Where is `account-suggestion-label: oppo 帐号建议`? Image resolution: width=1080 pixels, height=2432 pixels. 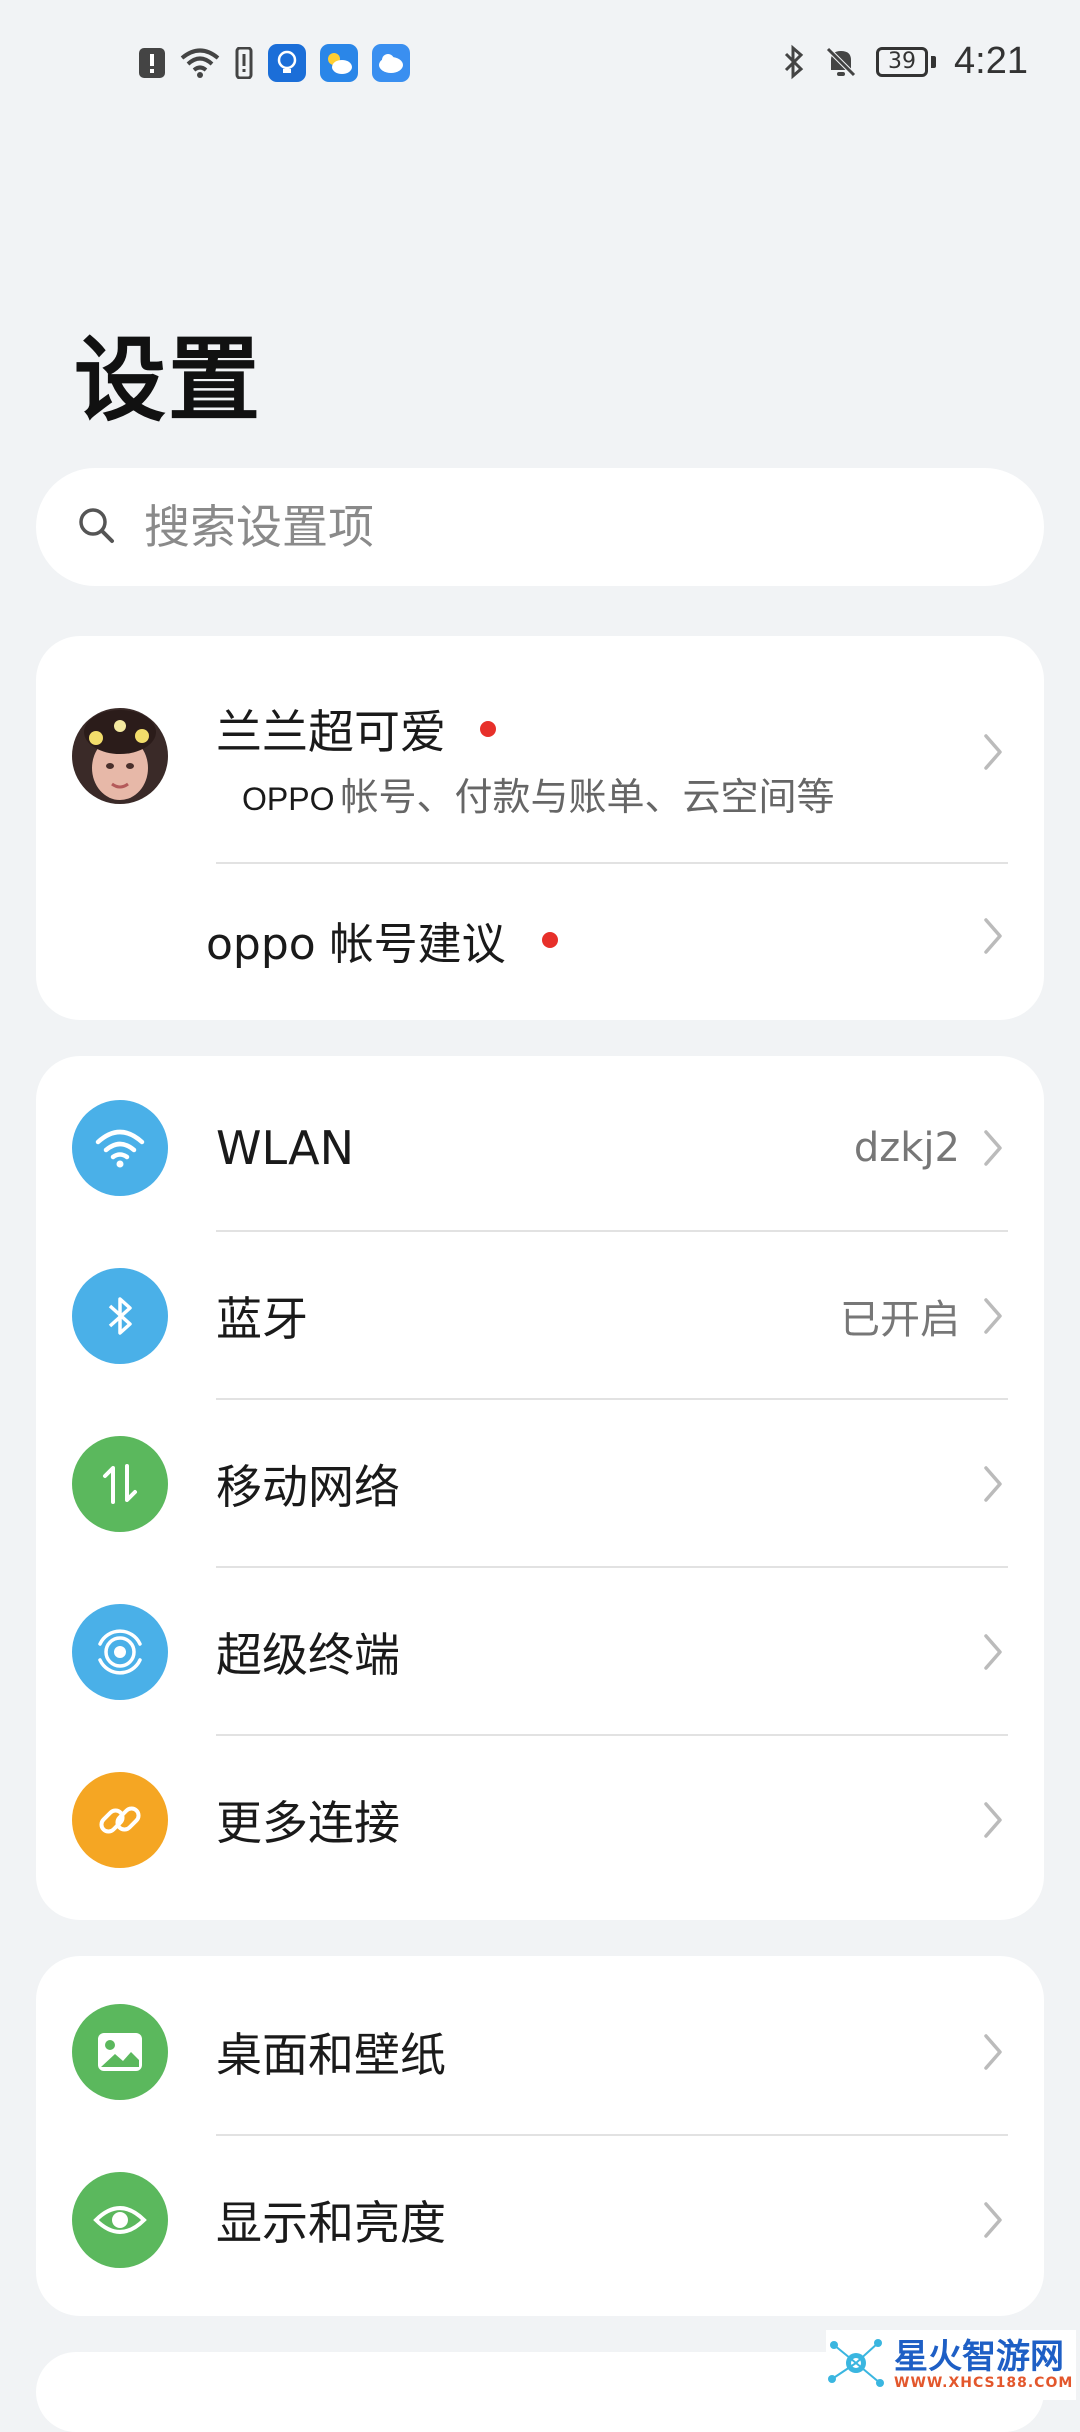
account-suggestion-label: oppo 帐号建议 is located at coordinates (356, 944).